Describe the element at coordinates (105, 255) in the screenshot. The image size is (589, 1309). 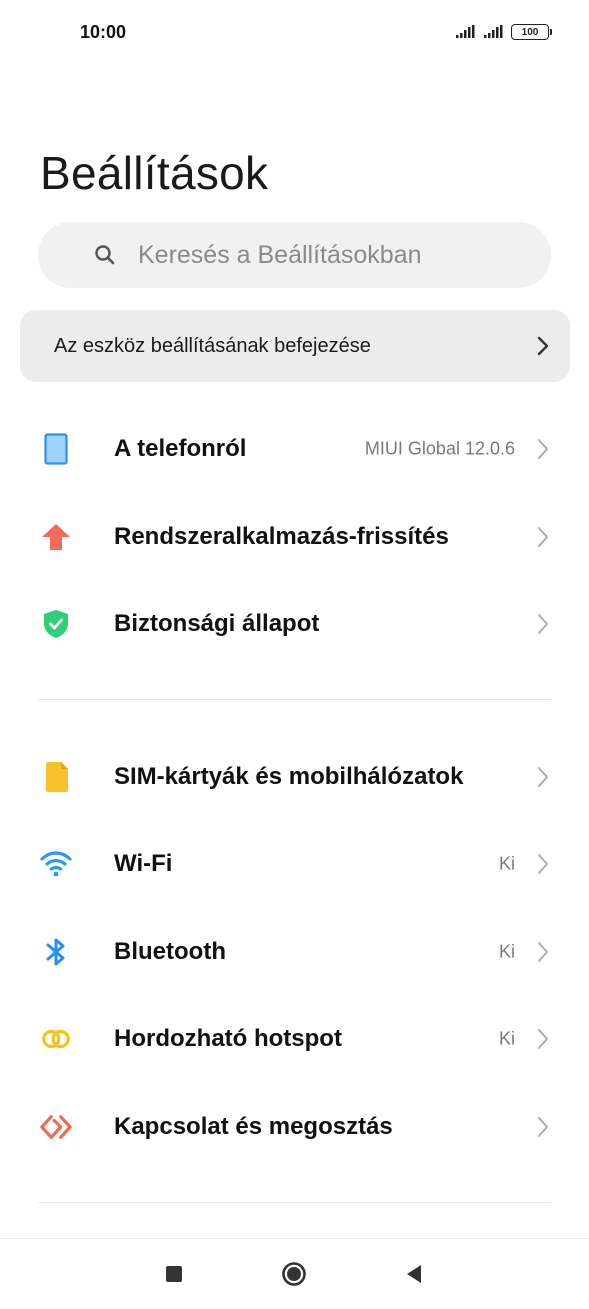
I see `search-icon` at that location.